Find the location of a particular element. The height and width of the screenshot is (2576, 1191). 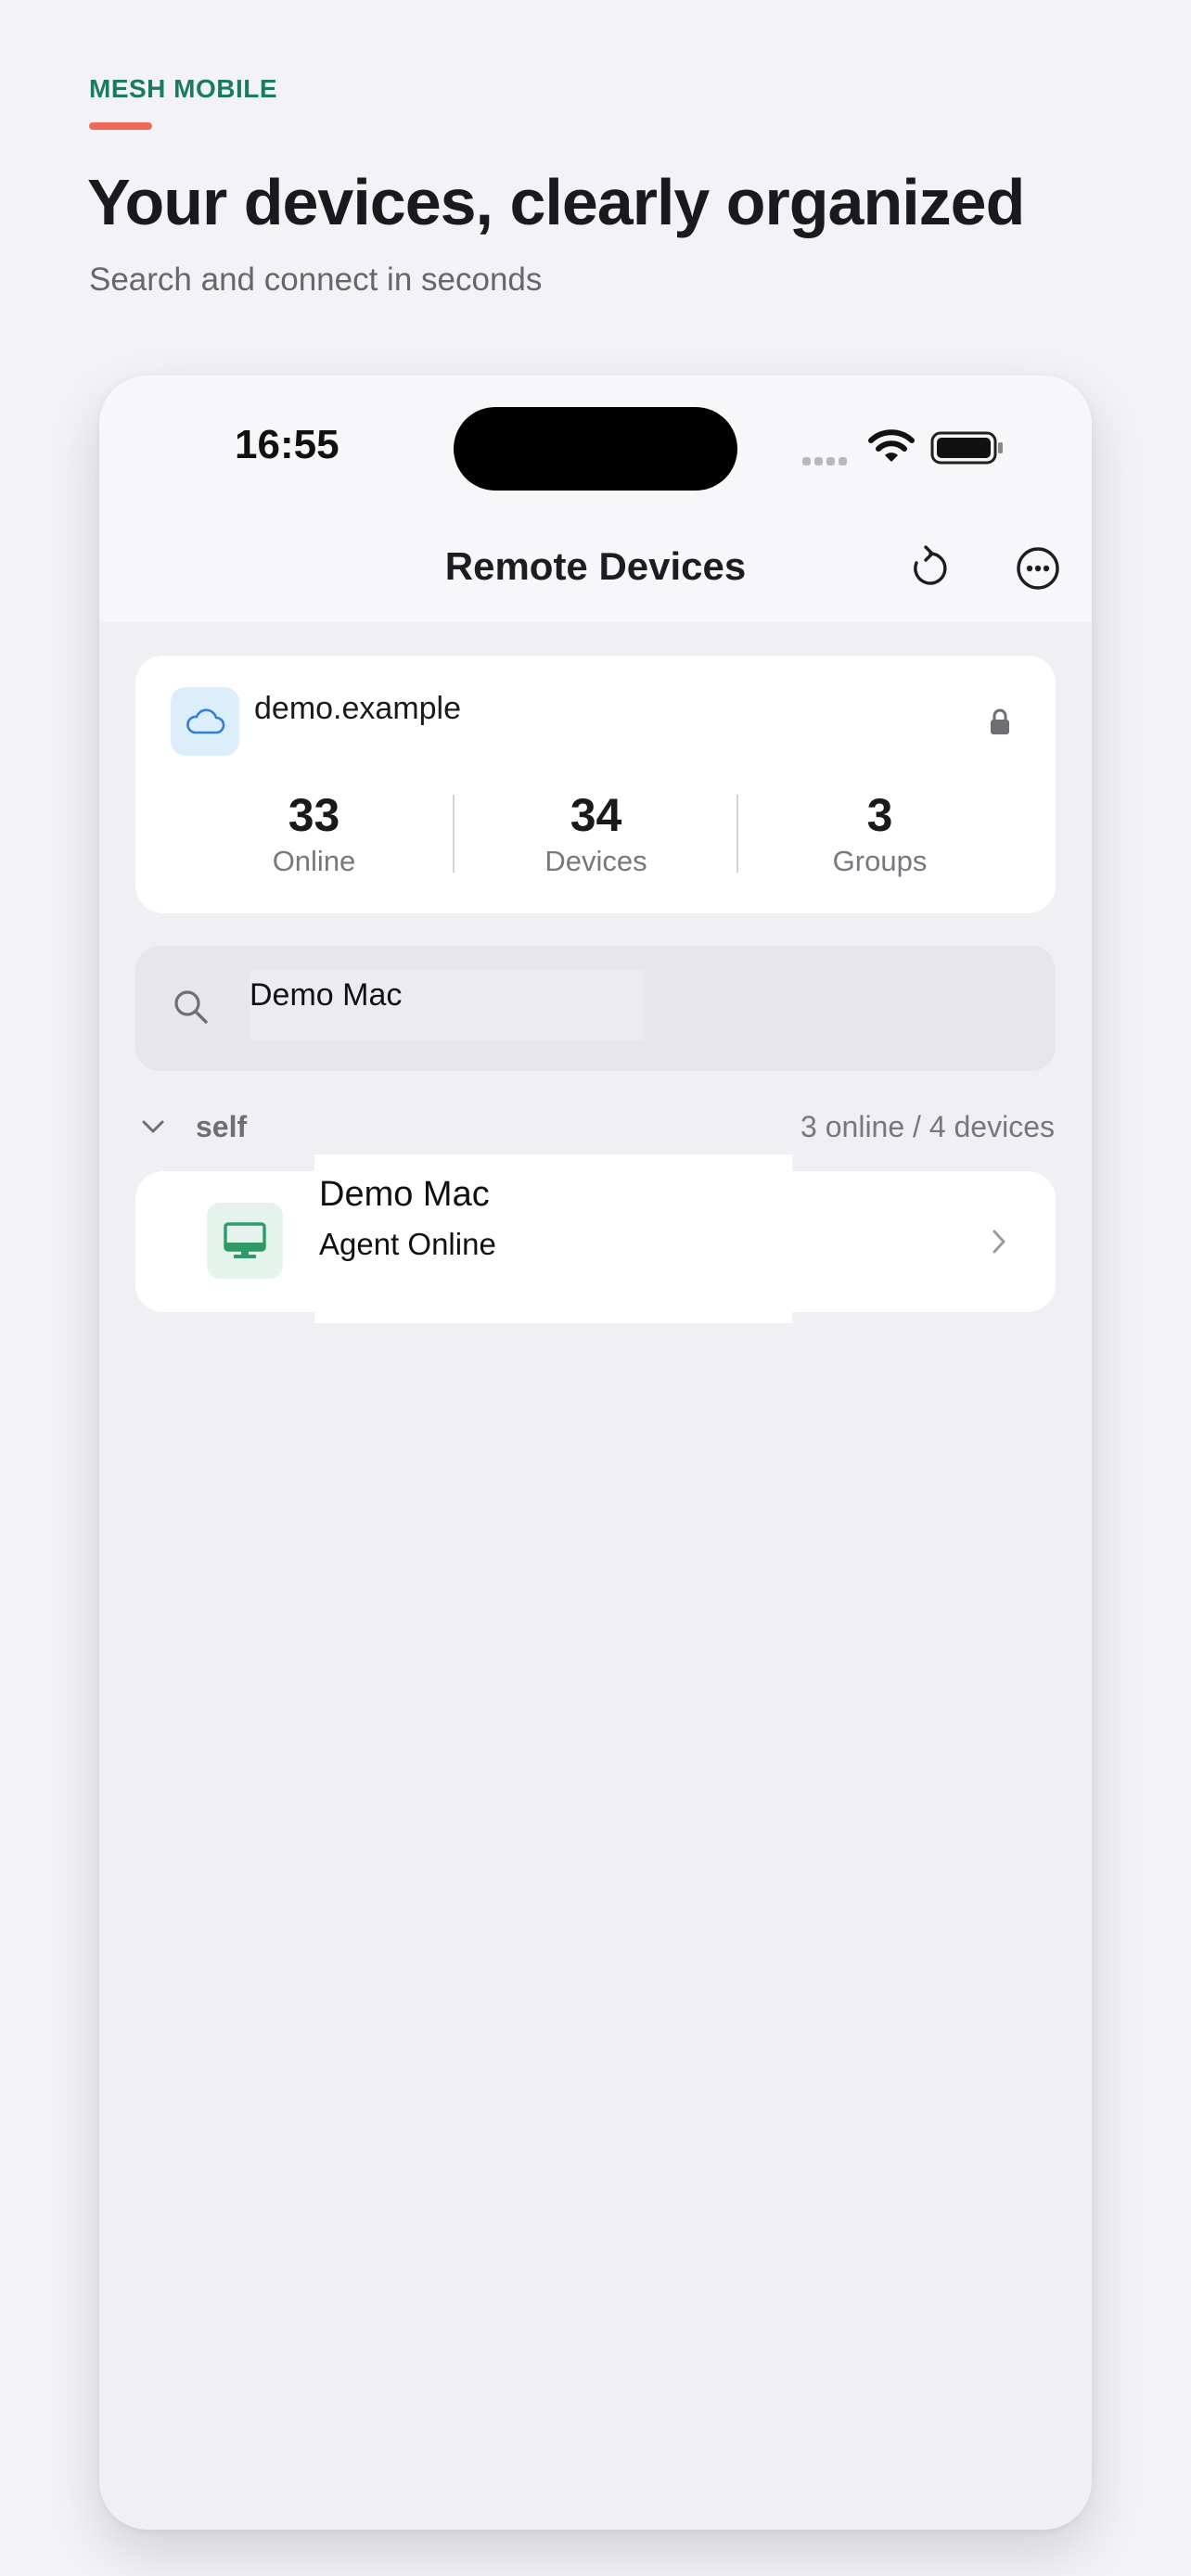

cloud-icon-tile is located at coordinates (205, 722).